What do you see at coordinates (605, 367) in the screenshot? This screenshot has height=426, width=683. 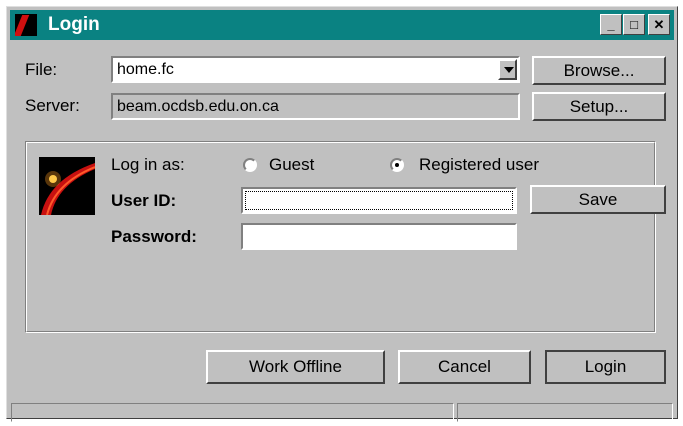 I see `login-button: Login` at bounding box center [605, 367].